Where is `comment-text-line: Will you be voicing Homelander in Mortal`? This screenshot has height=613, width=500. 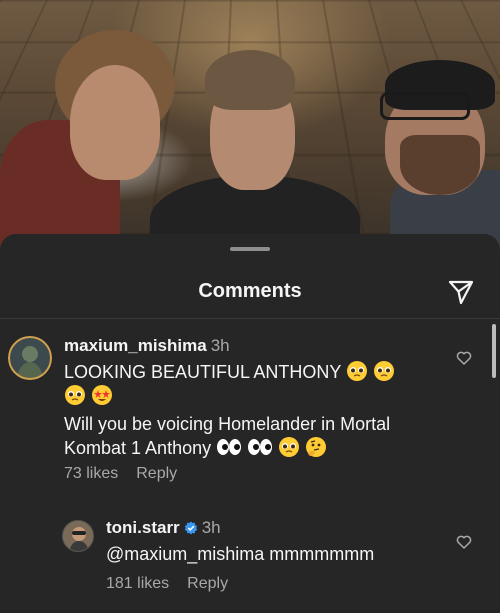 comment-text-line: Will you be voicing Homelander in Mortal is located at coordinates (227, 424).